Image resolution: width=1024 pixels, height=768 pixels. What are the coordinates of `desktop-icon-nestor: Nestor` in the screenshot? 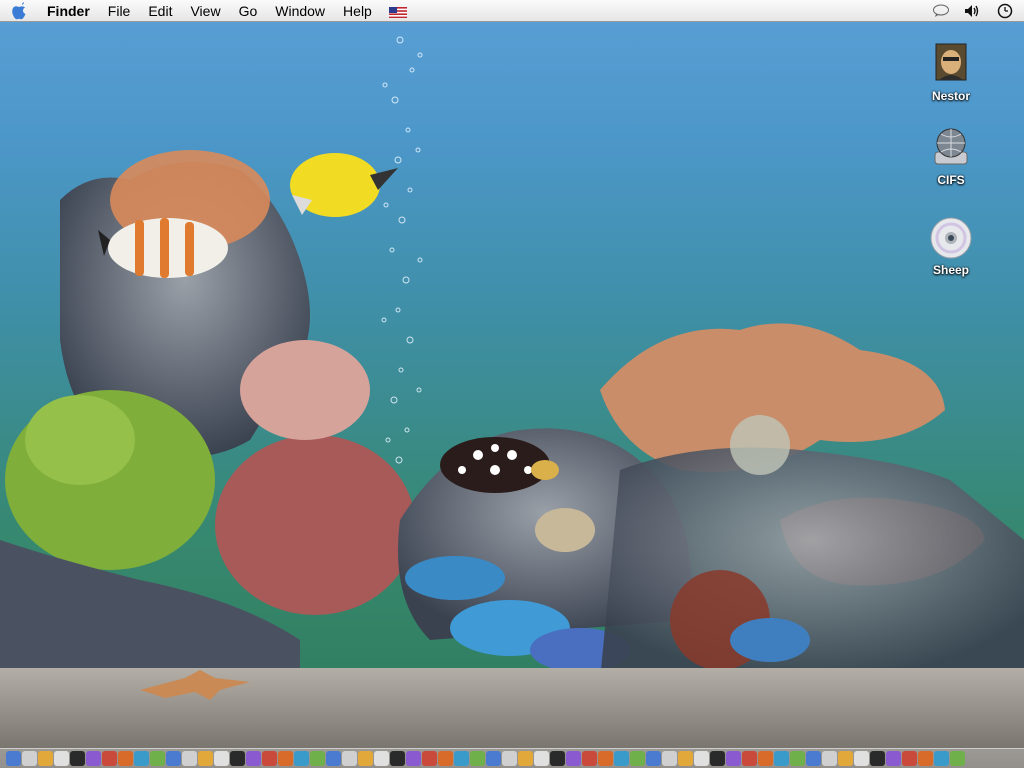 It's located at (951, 72).